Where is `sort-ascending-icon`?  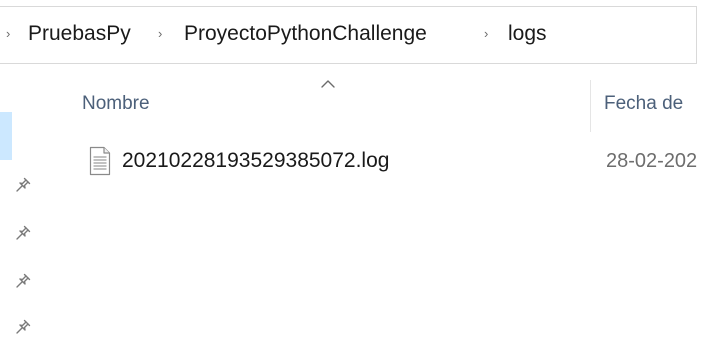
sort-ascending-icon is located at coordinates (328, 84).